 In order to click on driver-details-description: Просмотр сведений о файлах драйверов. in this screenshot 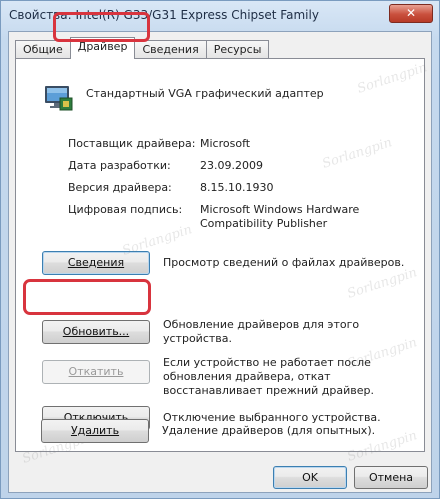, I will do `click(284, 262)`.